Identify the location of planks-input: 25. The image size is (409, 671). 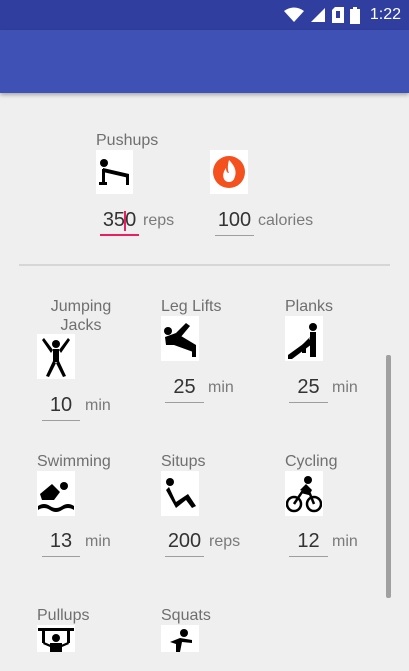
(308, 388).